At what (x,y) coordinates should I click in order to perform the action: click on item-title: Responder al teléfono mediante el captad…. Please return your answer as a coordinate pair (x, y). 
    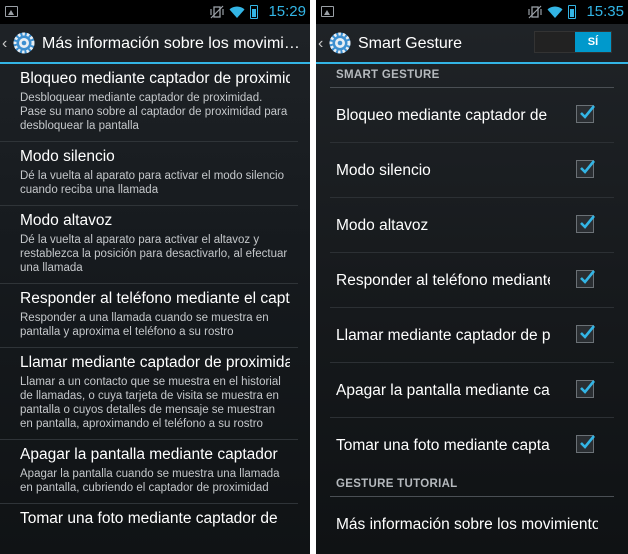
    Looking at the image, I should click on (155, 298).